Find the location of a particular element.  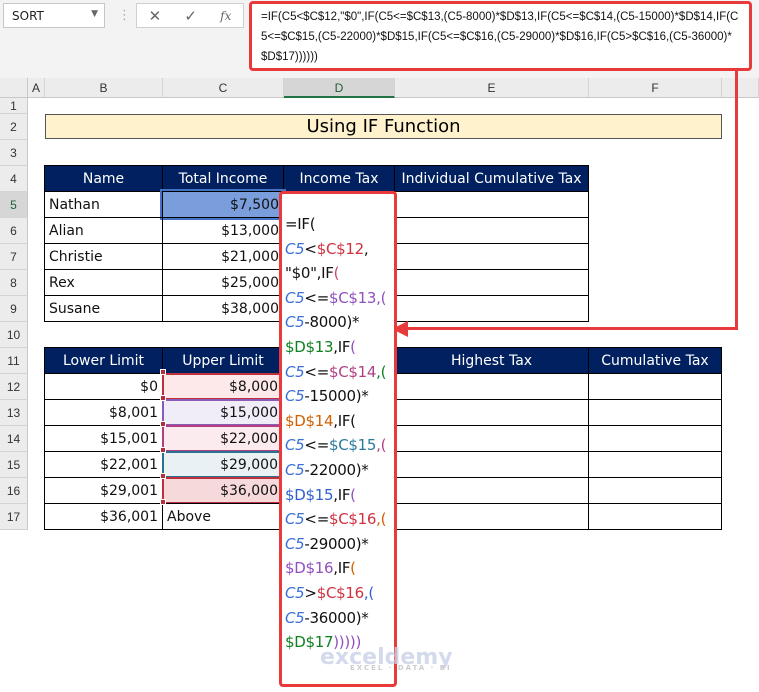

formula-token: -22000)* is located at coordinates (336, 469).